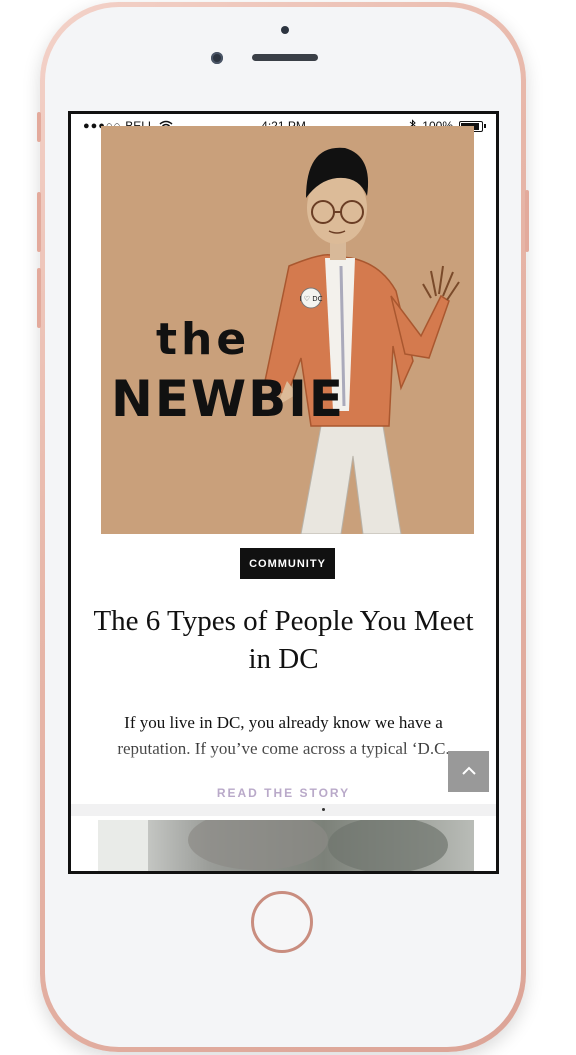 The width and height of the screenshot is (576, 1055). What do you see at coordinates (283, 793) in the screenshot?
I see `read-story-link: READ THE STORY` at bounding box center [283, 793].